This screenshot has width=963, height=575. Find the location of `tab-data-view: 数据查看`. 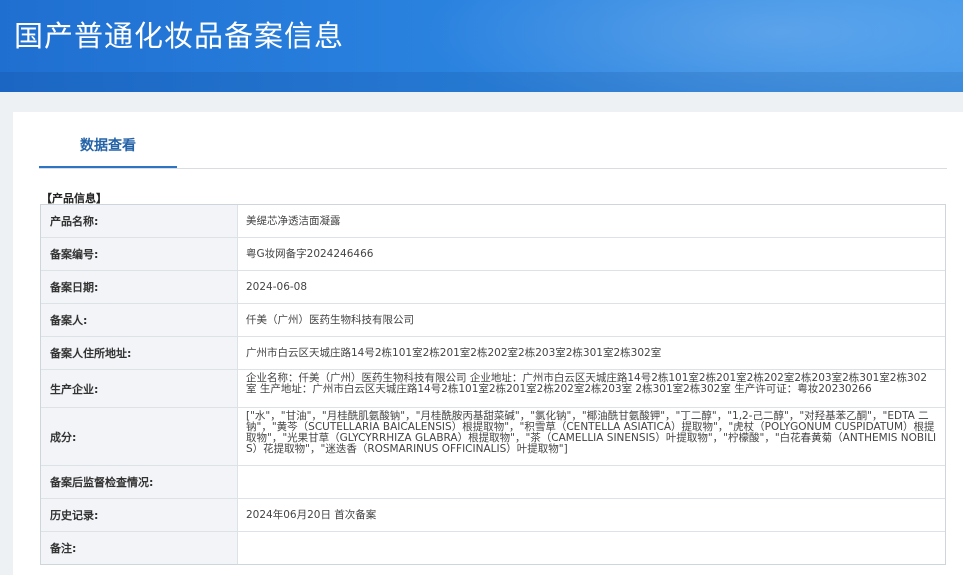

tab-data-view: 数据查看 is located at coordinates (108, 147).